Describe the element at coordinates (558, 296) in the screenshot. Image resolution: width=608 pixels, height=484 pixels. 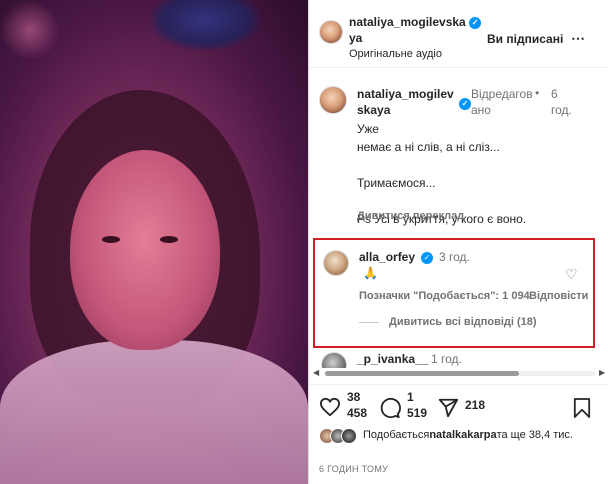
I see `reply-button: Відповісти` at that location.